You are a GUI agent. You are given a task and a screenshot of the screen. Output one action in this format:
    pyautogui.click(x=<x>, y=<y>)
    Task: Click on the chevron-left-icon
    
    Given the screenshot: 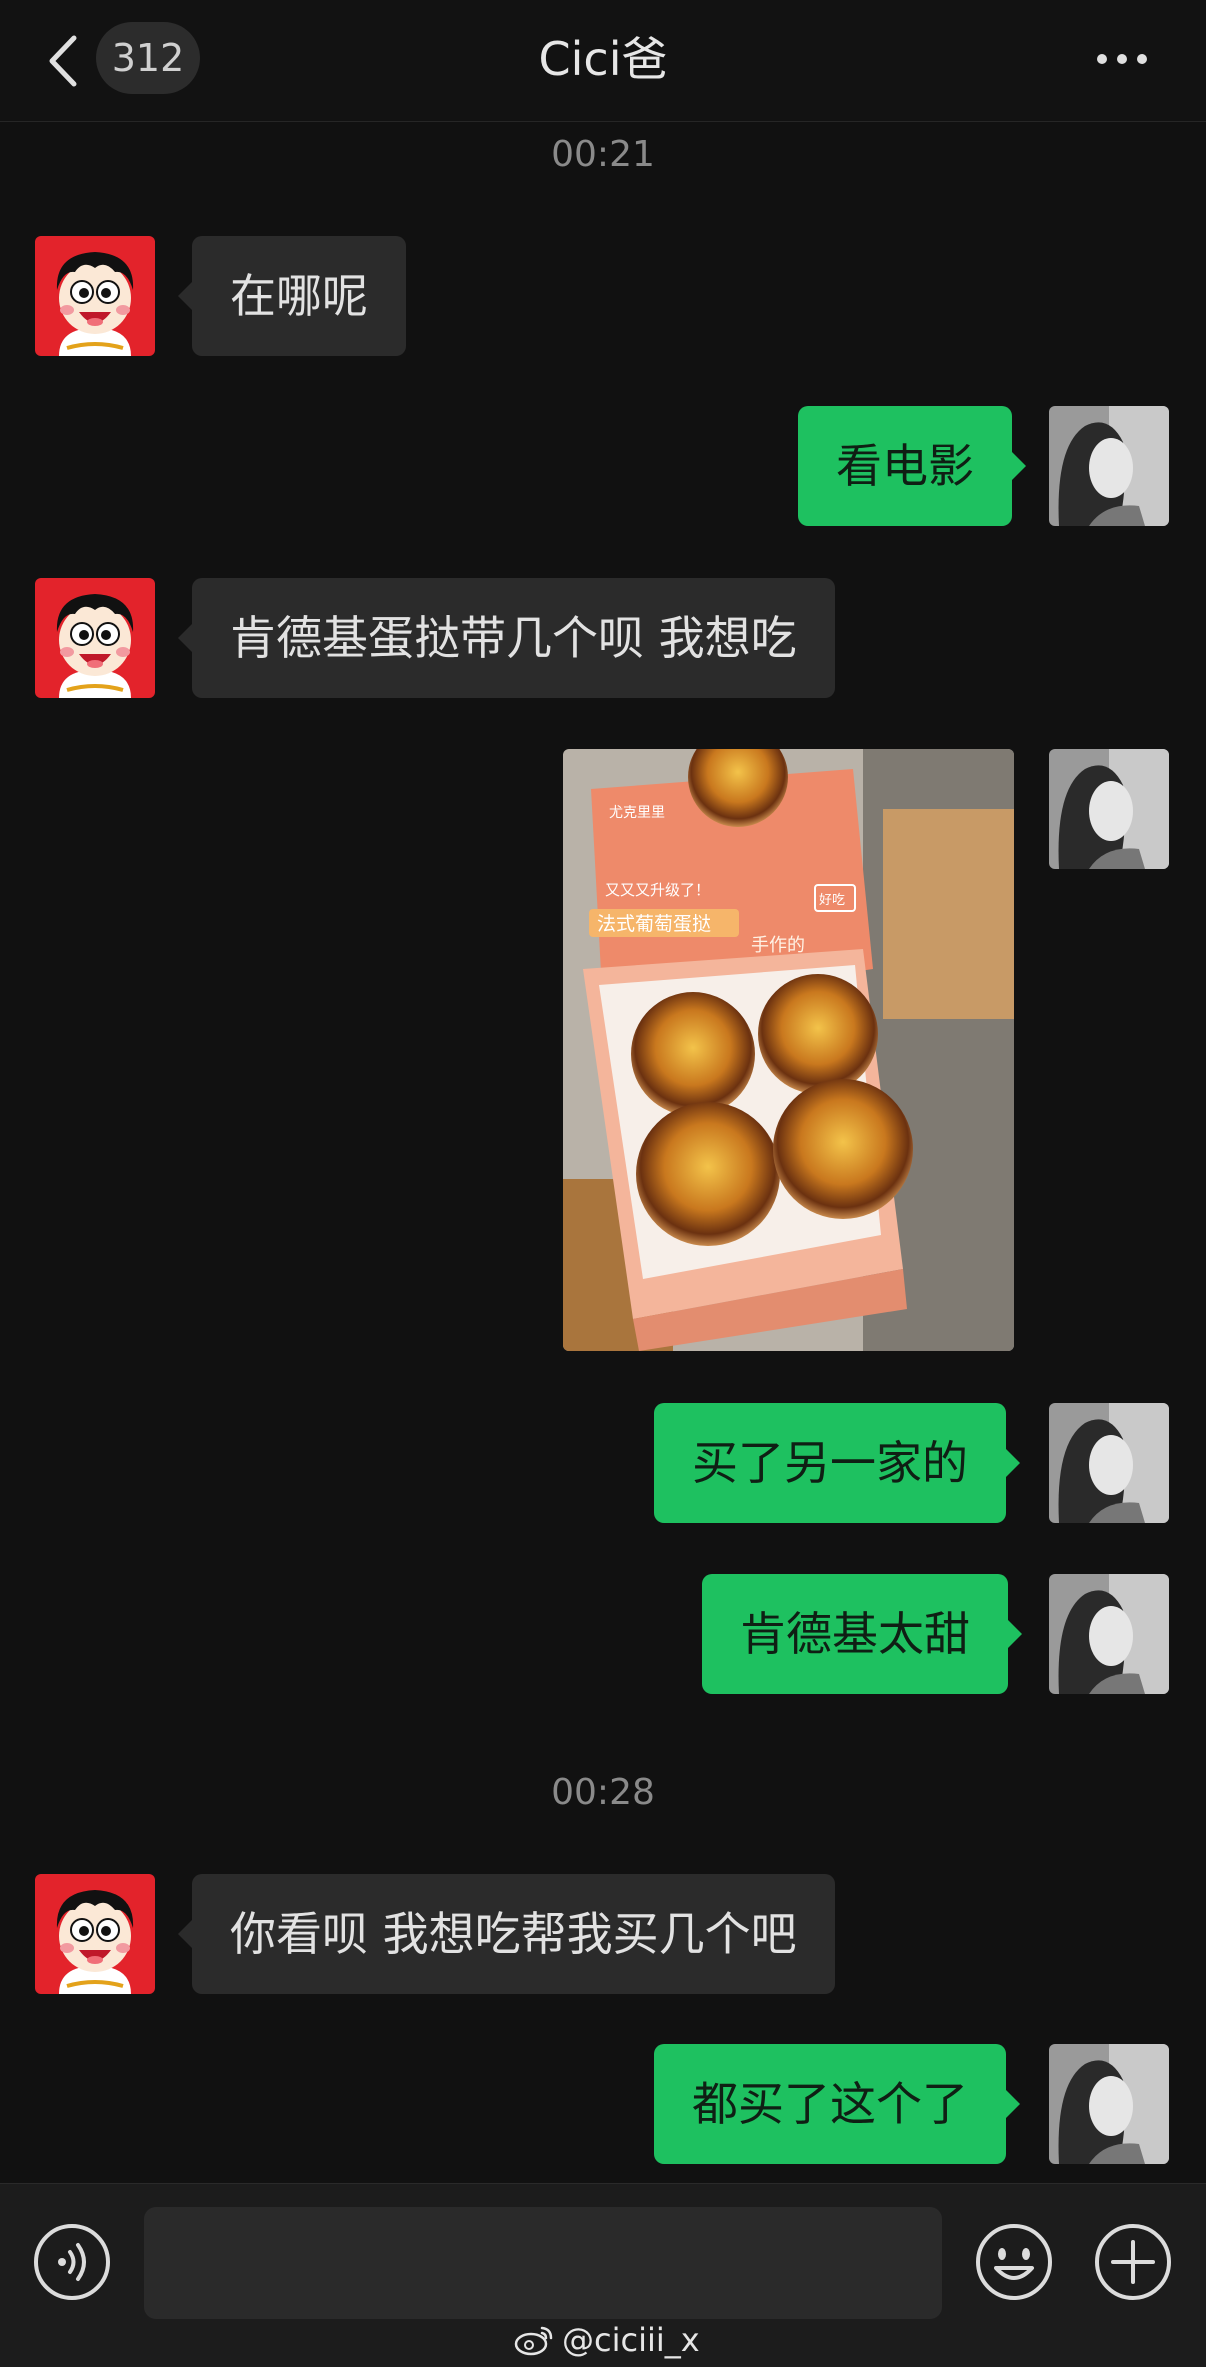 What is the action you would take?
    pyautogui.click(x=63, y=61)
    